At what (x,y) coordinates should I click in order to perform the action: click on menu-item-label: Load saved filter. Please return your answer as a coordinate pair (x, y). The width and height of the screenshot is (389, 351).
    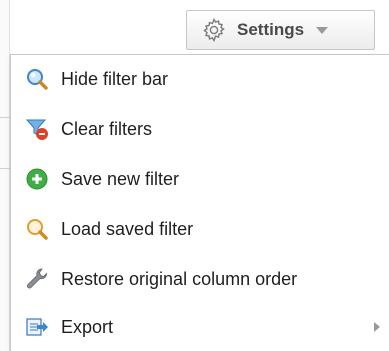
    Looking at the image, I should click on (127, 228).